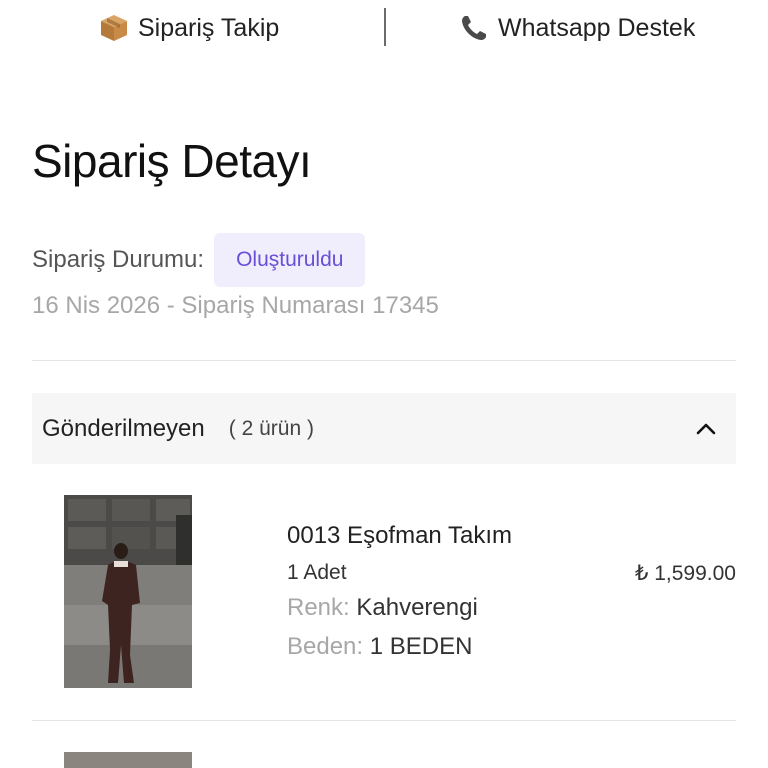 This screenshot has width=768, height=768. I want to click on product-quantity: 1 Adet, so click(317, 572).